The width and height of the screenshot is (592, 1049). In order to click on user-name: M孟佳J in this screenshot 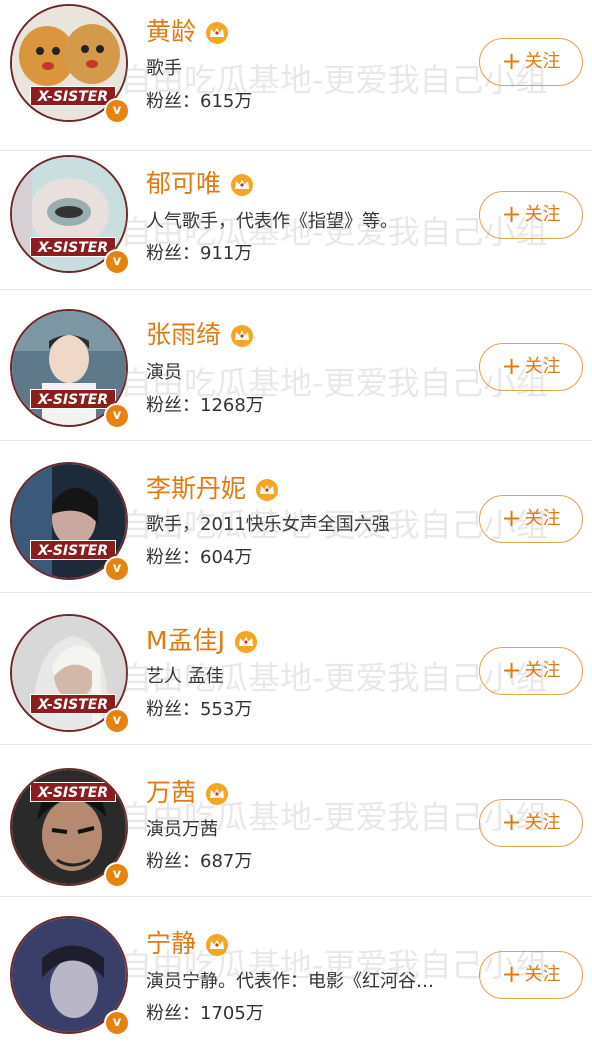, I will do `click(202, 641)`.